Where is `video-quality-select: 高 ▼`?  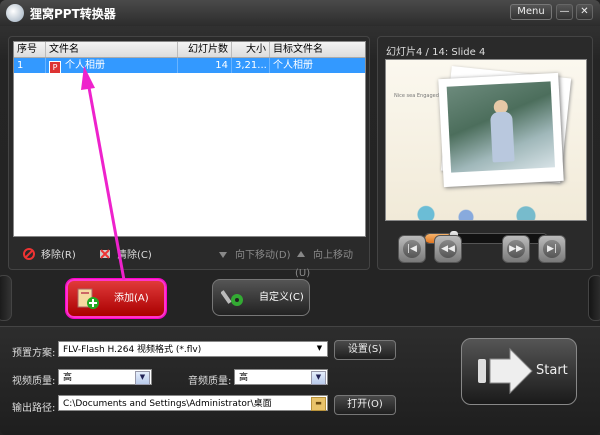
video-quality-select: 高 ▼ is located at coordinates (105, 377).